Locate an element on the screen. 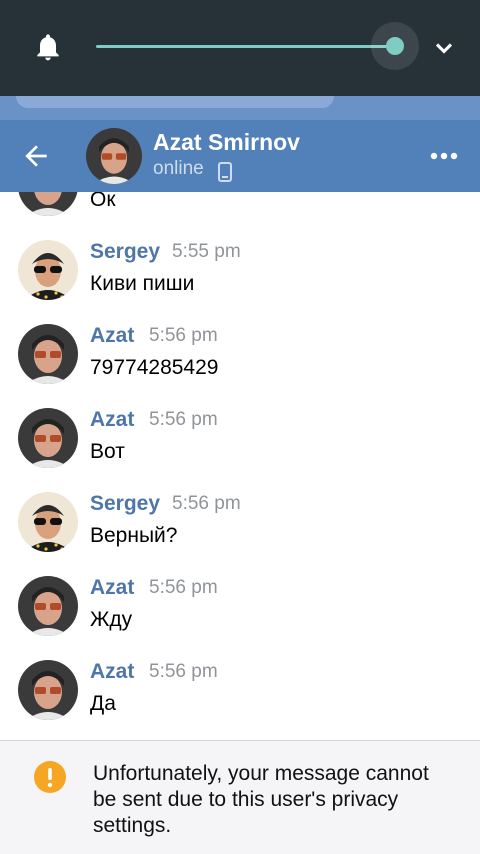 The height and width of the screenshot is (854, 480). warning-icon is located at coordinates (50, 777).